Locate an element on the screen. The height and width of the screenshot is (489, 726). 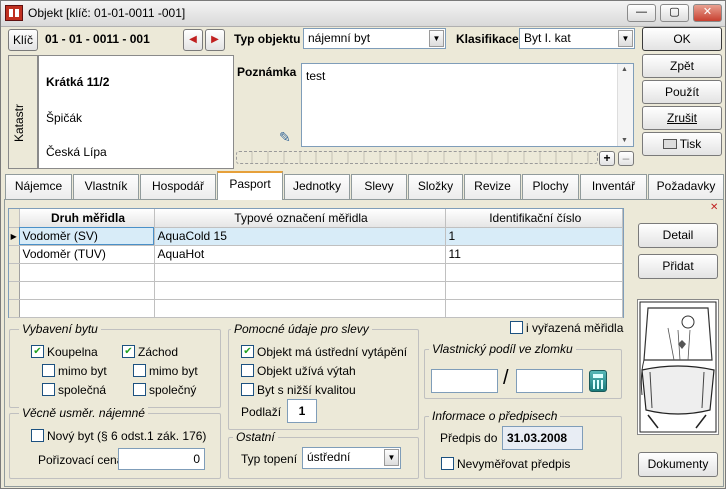
col-meter-type: Druh měřidla is located at coordinates (87, 218).